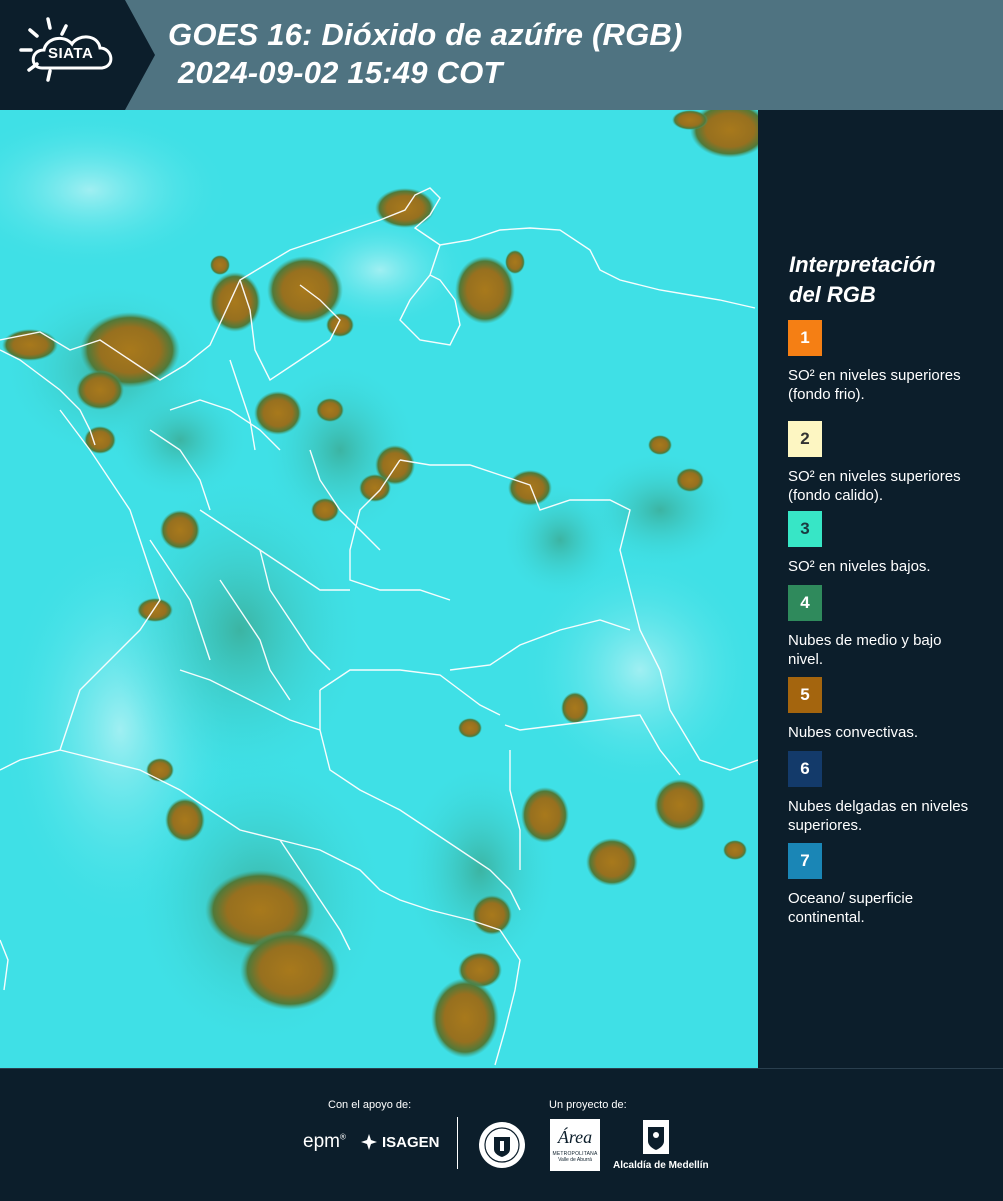  I want to click on area-metropolitana-logo: Área METROPOLITANA Valle de Aburrá, so click(575, 1145).